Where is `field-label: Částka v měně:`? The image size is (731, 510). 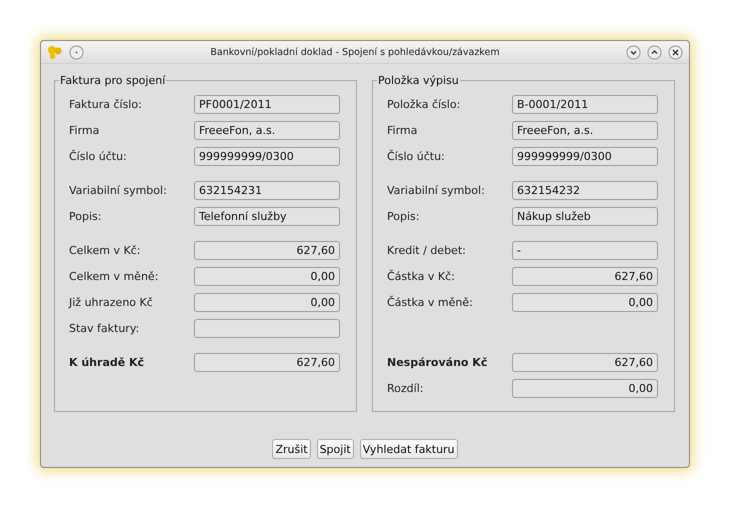 field-label: Částka v měně: is located at coordinates (430, 302).